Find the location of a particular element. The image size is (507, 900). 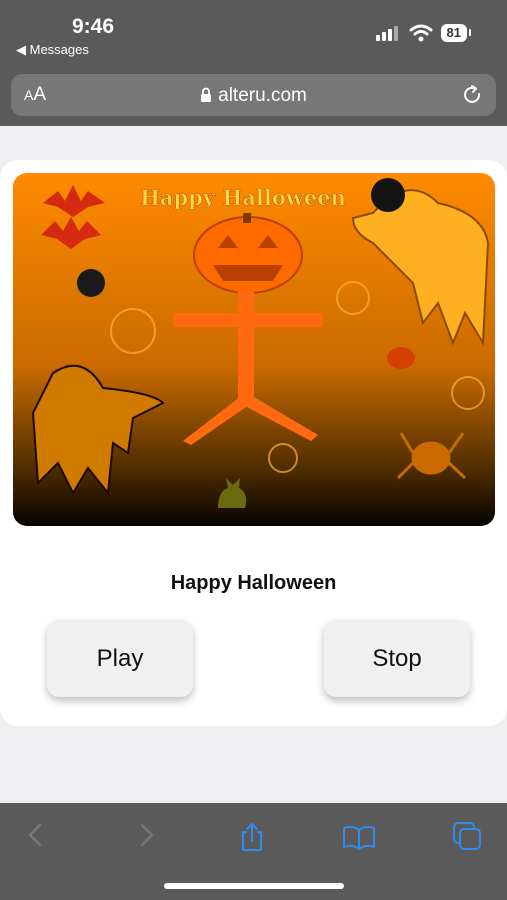

url-display: alteru.com is located at coordinates (253, 96).